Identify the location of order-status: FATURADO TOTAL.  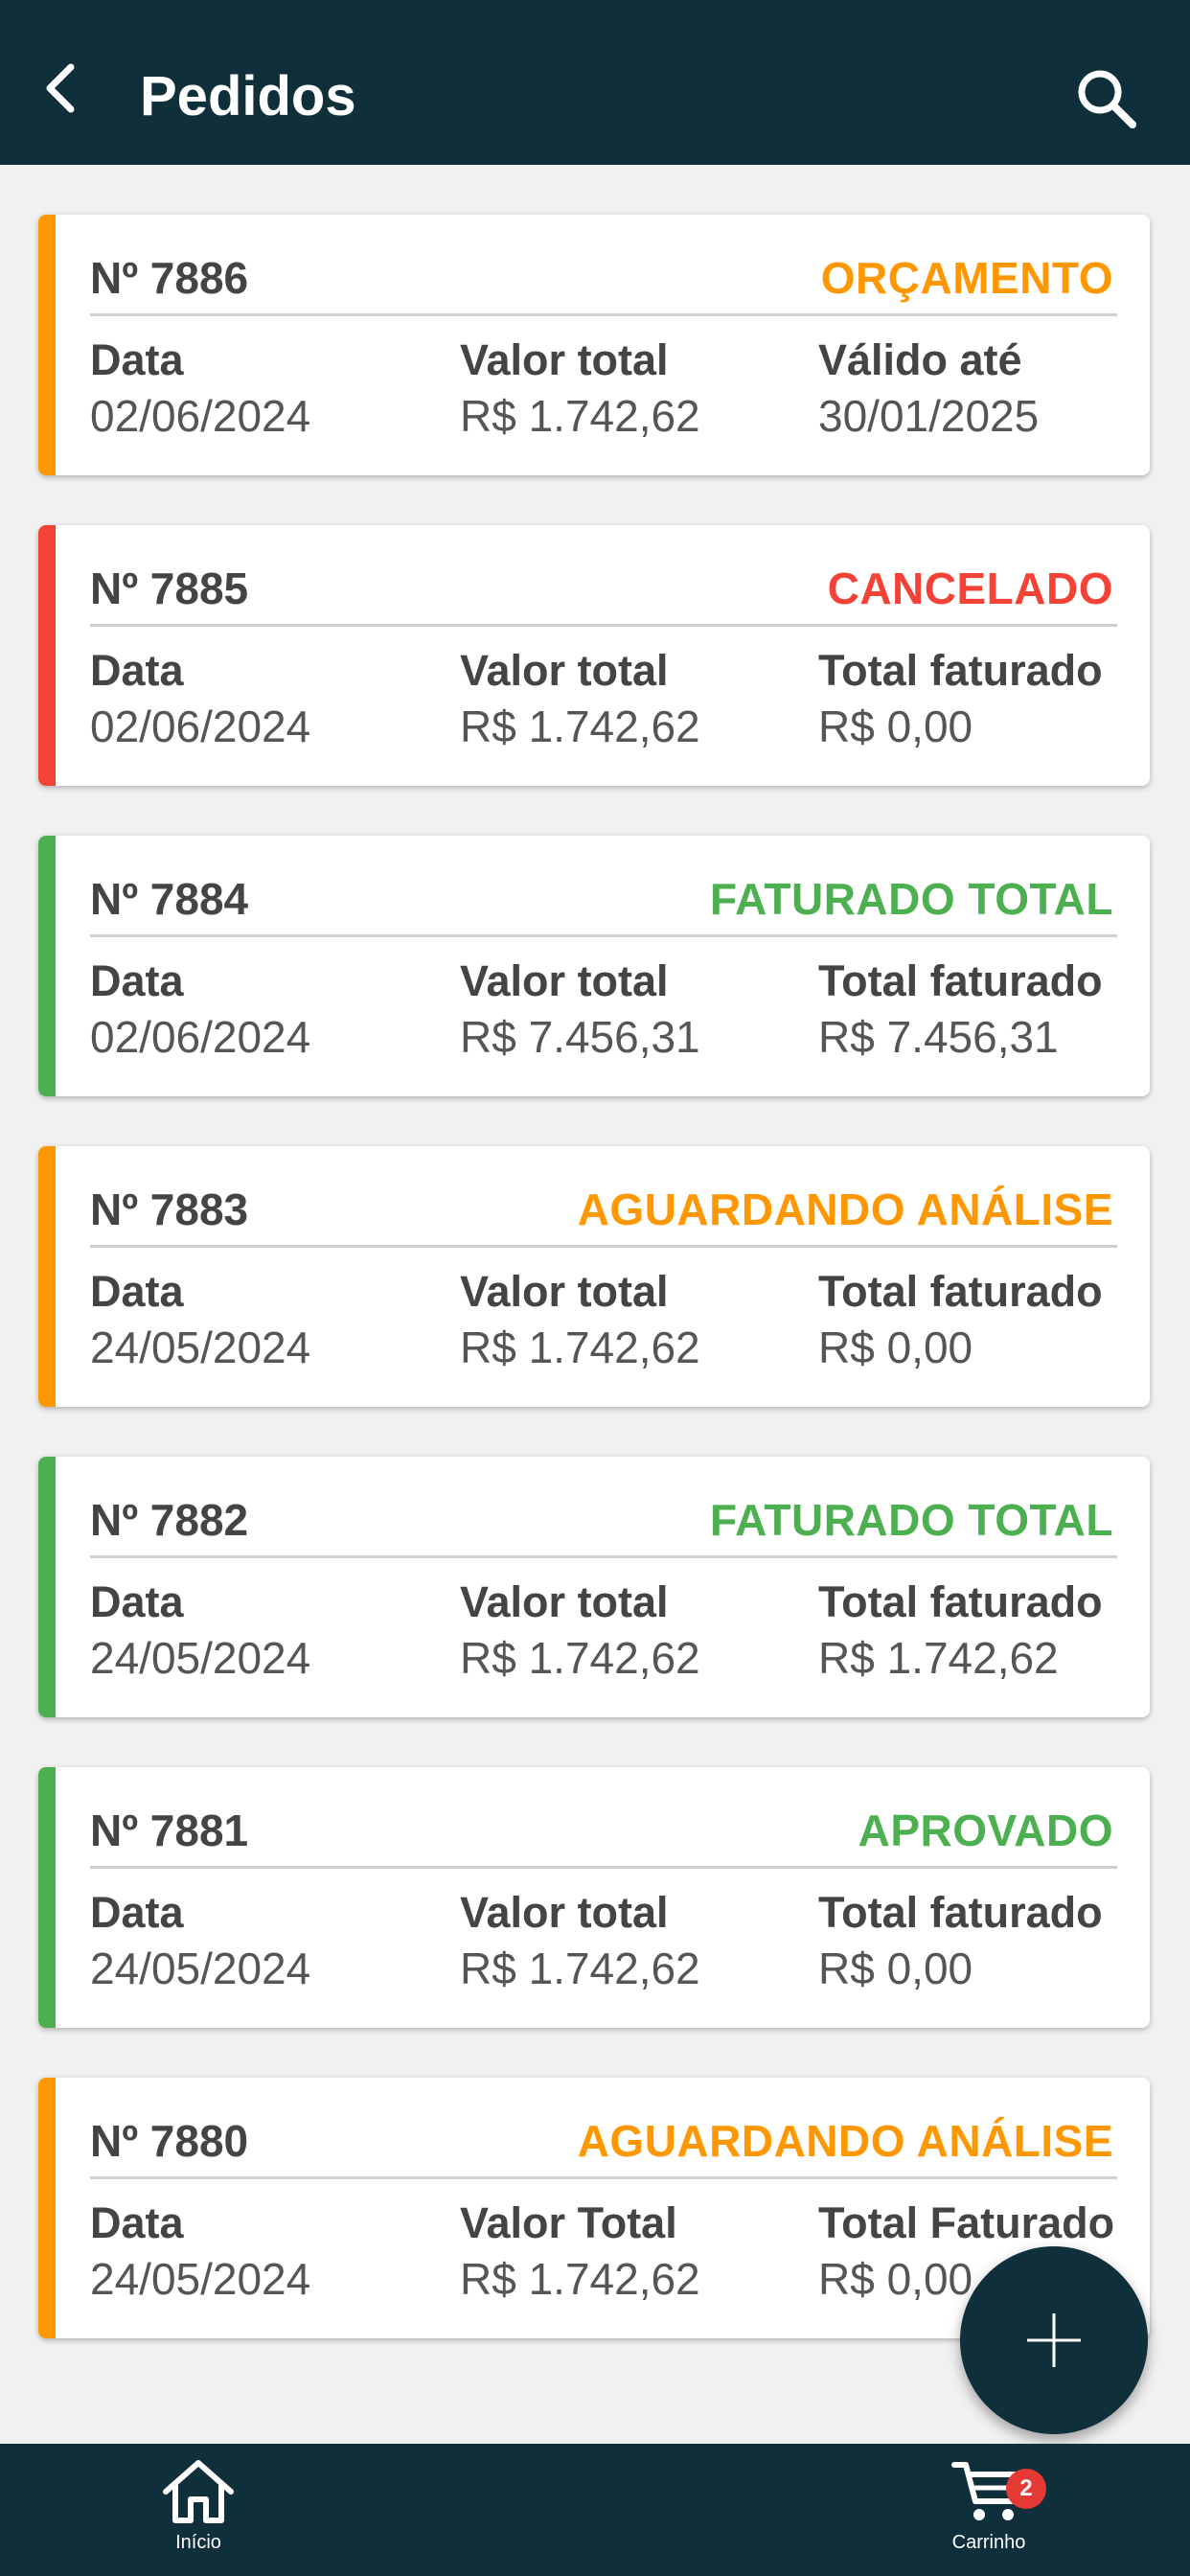
(912, 899).